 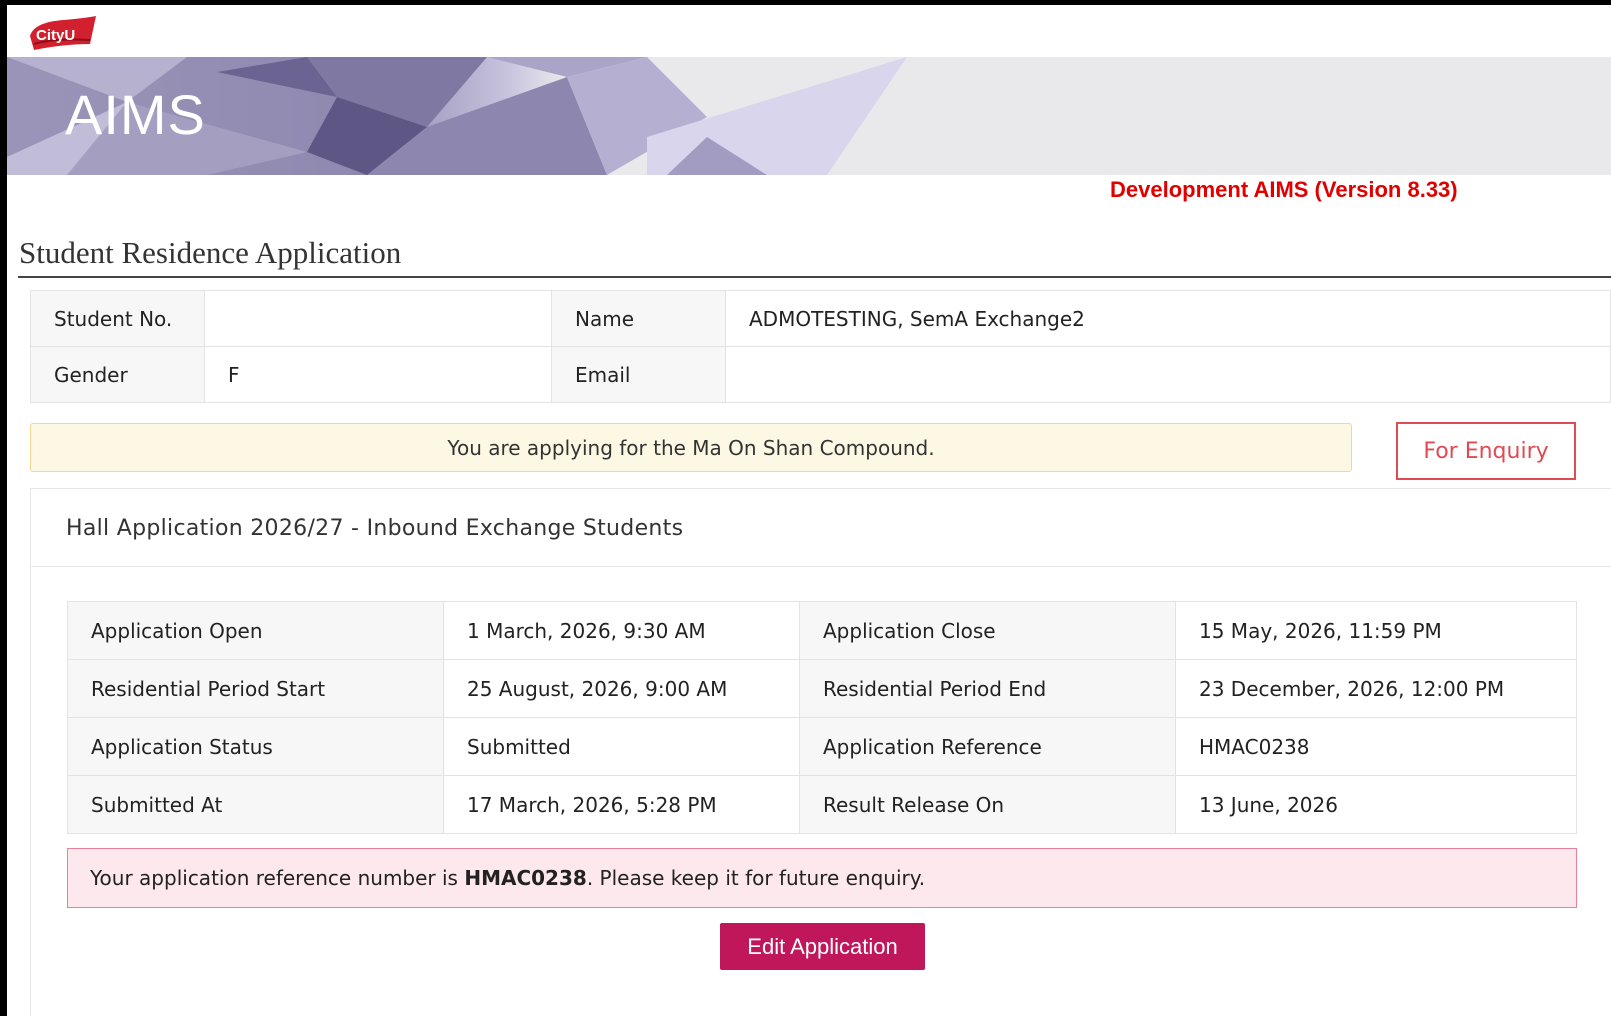 I want to click on page-title: Student Residence Application, so click(x=210, y=252).